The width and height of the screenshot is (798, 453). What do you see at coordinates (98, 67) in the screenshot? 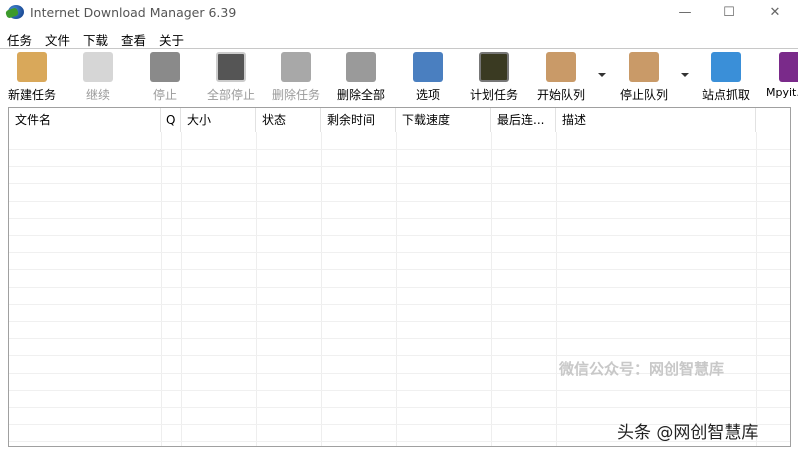
I see `resume-icon` at bounding box center [98, 67].